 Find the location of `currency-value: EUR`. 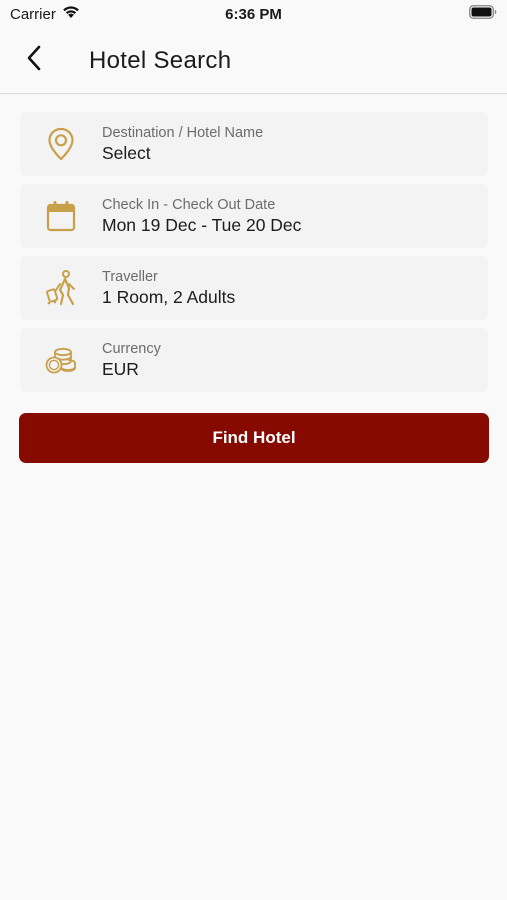

currency-value: EUR is located at coordinates (120, 369).